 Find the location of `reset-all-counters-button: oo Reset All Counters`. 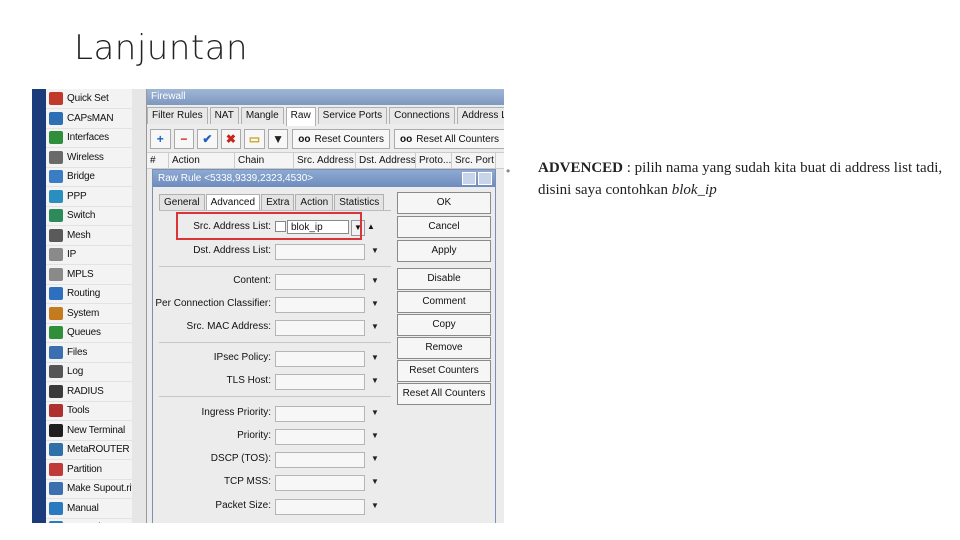

reset-all-counters-button: oo Reset All Counters is located at coordinates (448, 139).